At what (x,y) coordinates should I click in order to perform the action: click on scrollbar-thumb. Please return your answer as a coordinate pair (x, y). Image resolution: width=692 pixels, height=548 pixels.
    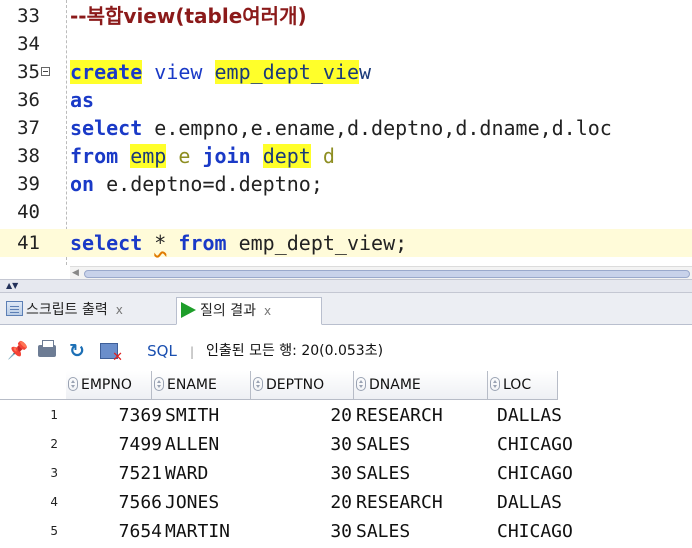
    Looking at the image, I should click on (387, 274).